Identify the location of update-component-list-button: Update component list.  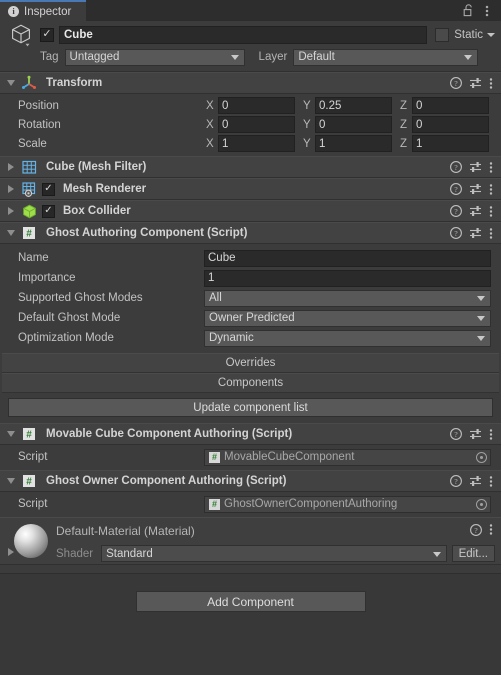
(250, 407).